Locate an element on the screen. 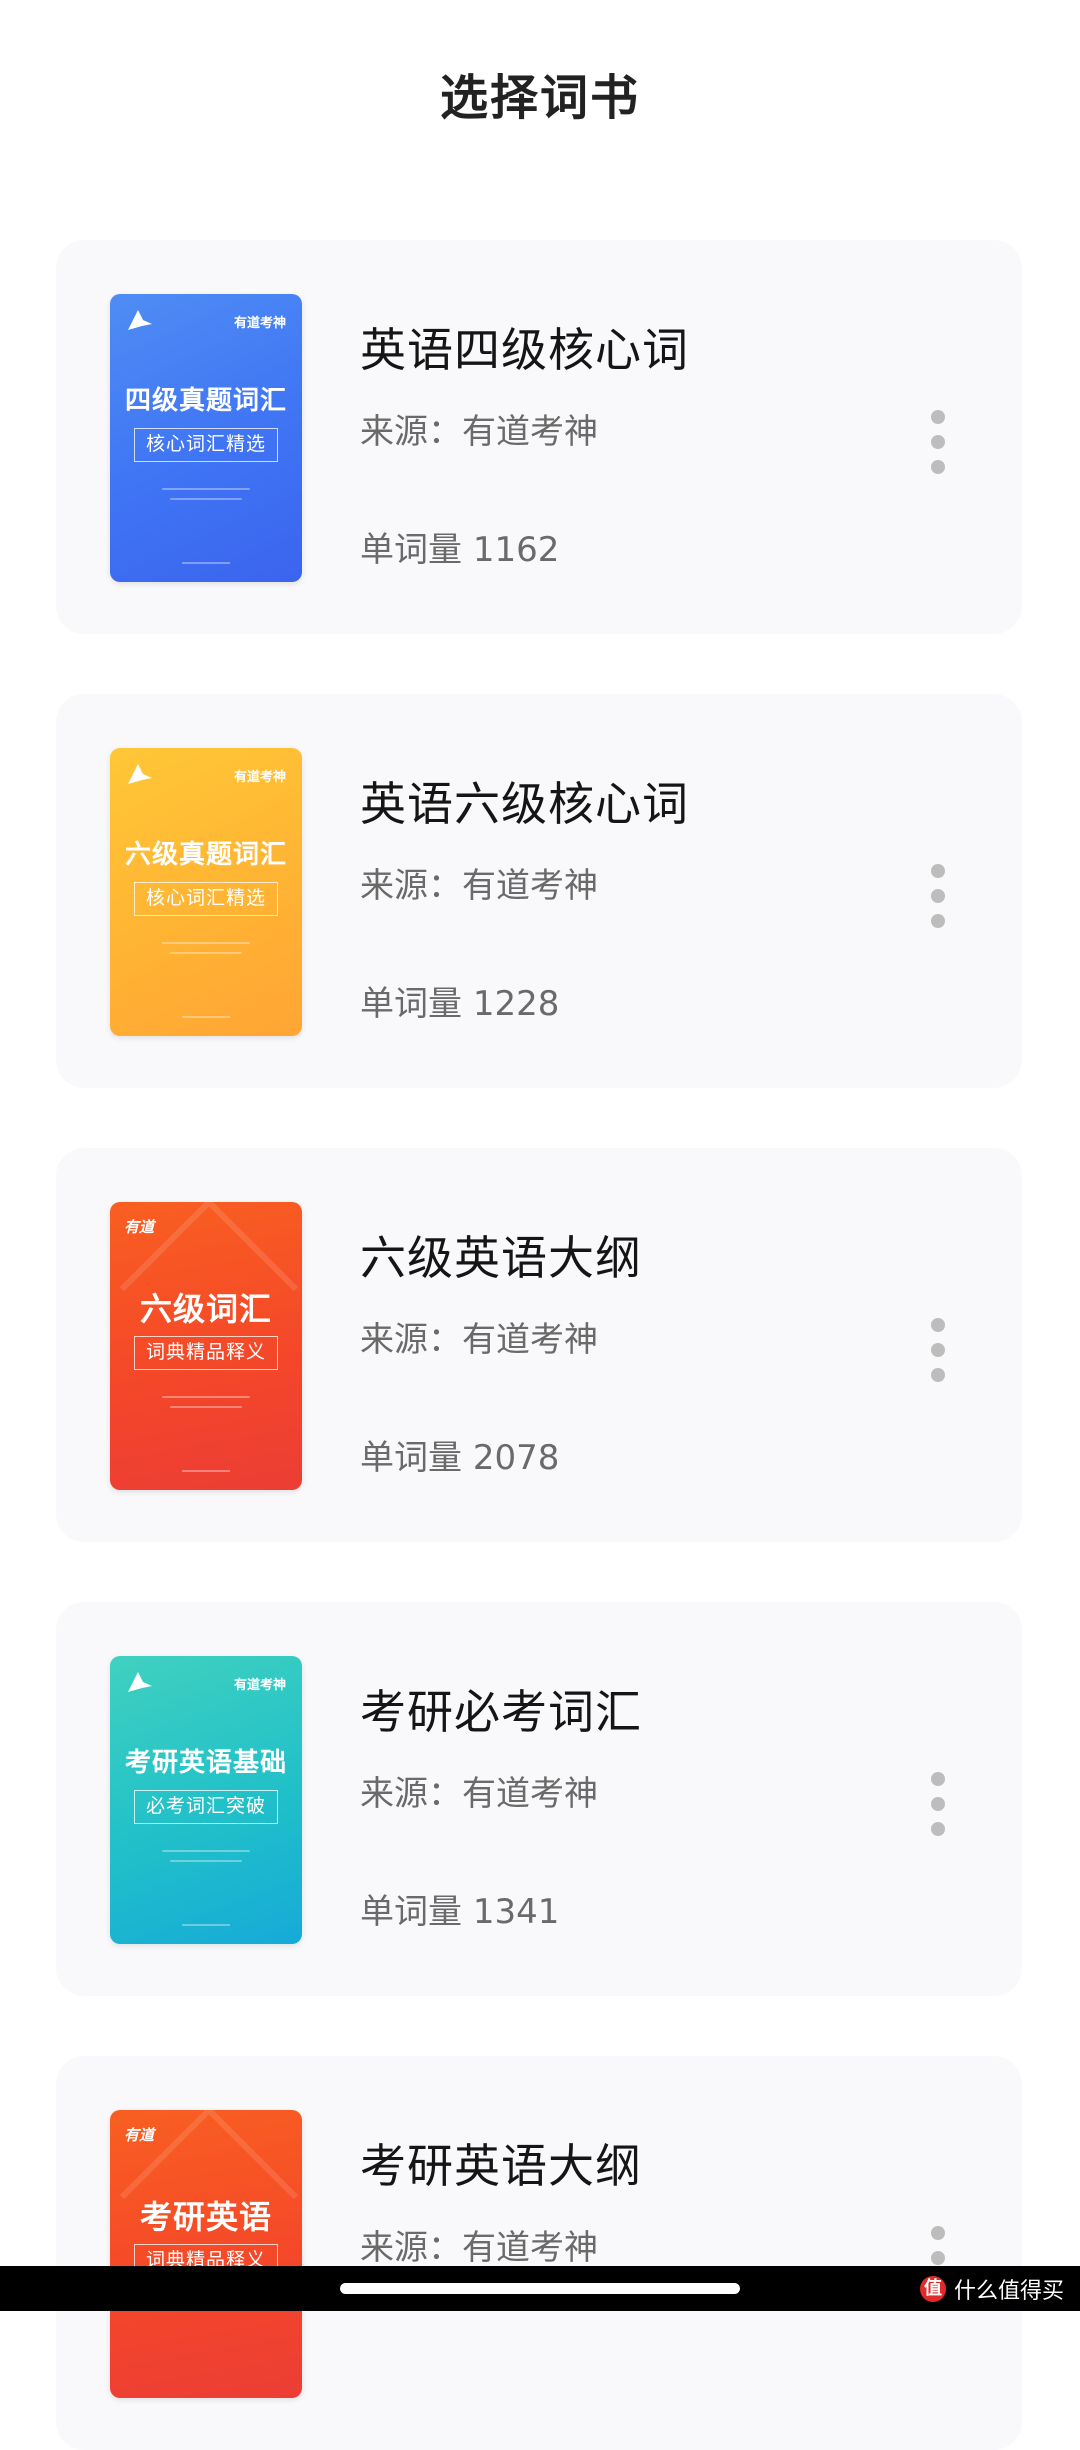  book-cover: 有道考神 考研英语基础 必考词汇突破 is located at coordinates (206, 1800).